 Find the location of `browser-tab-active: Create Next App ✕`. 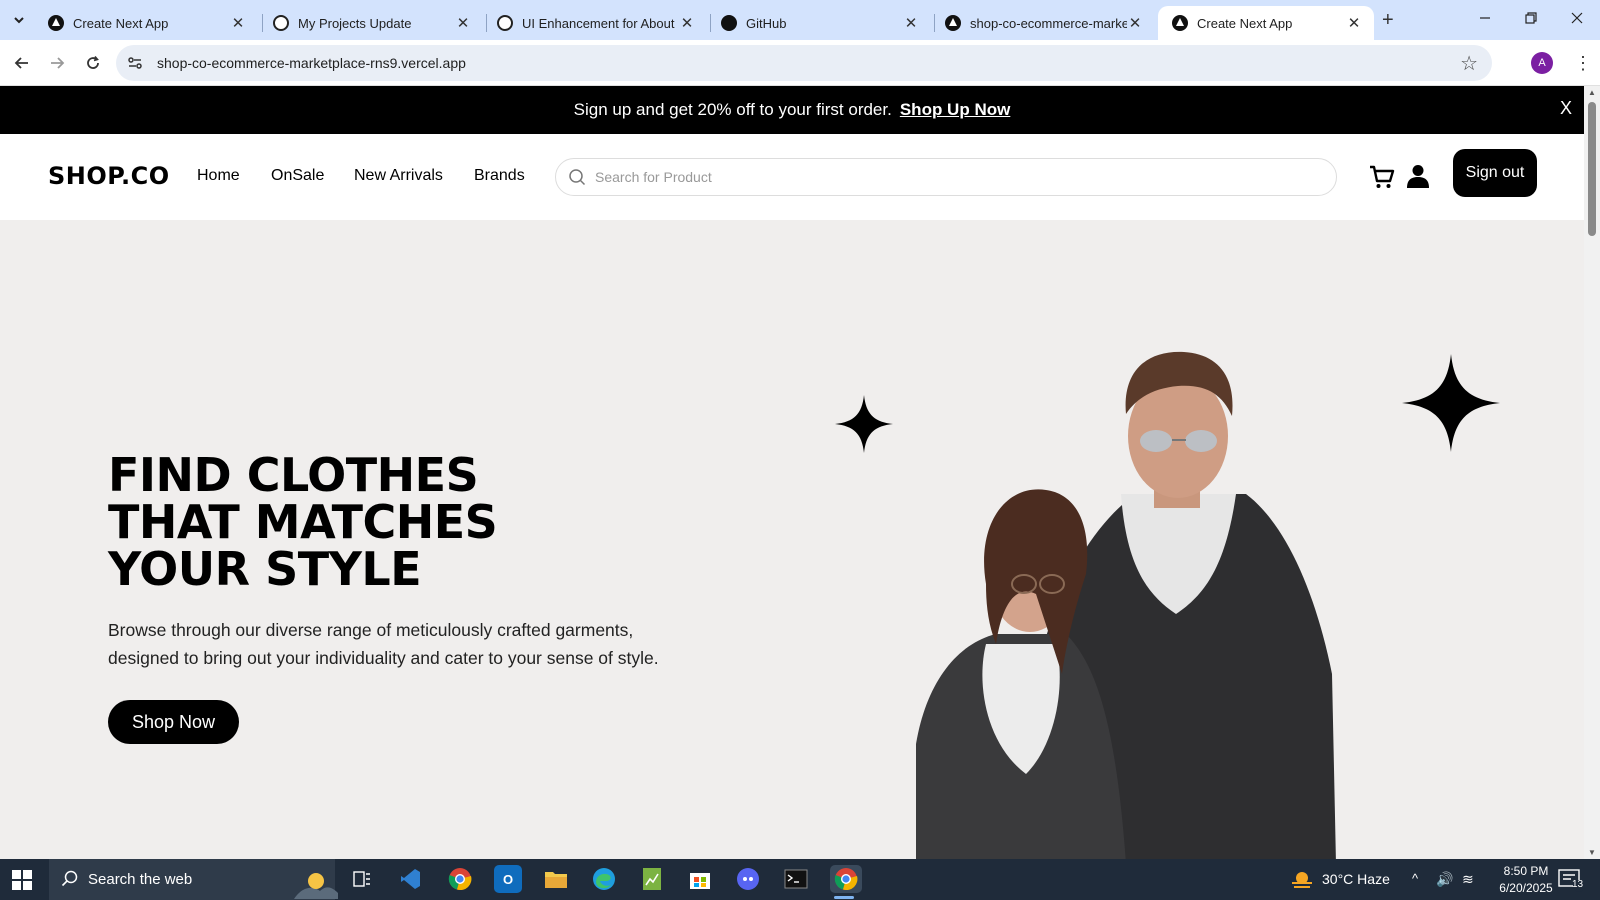

browser-tab-active: Create Next App ✕ is located at coordinates (1266, 23).